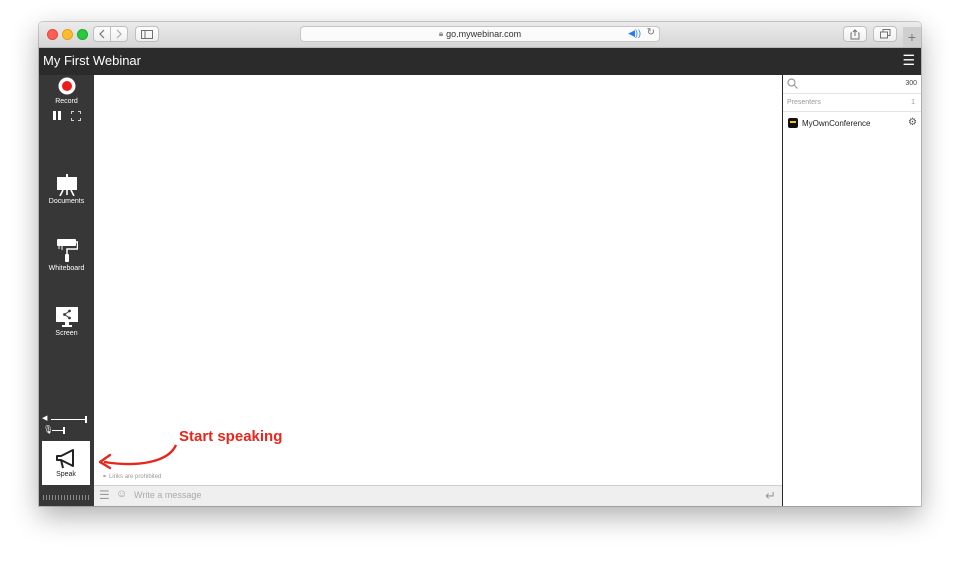  I want to click on maximize-window-button, so click(82, 34).